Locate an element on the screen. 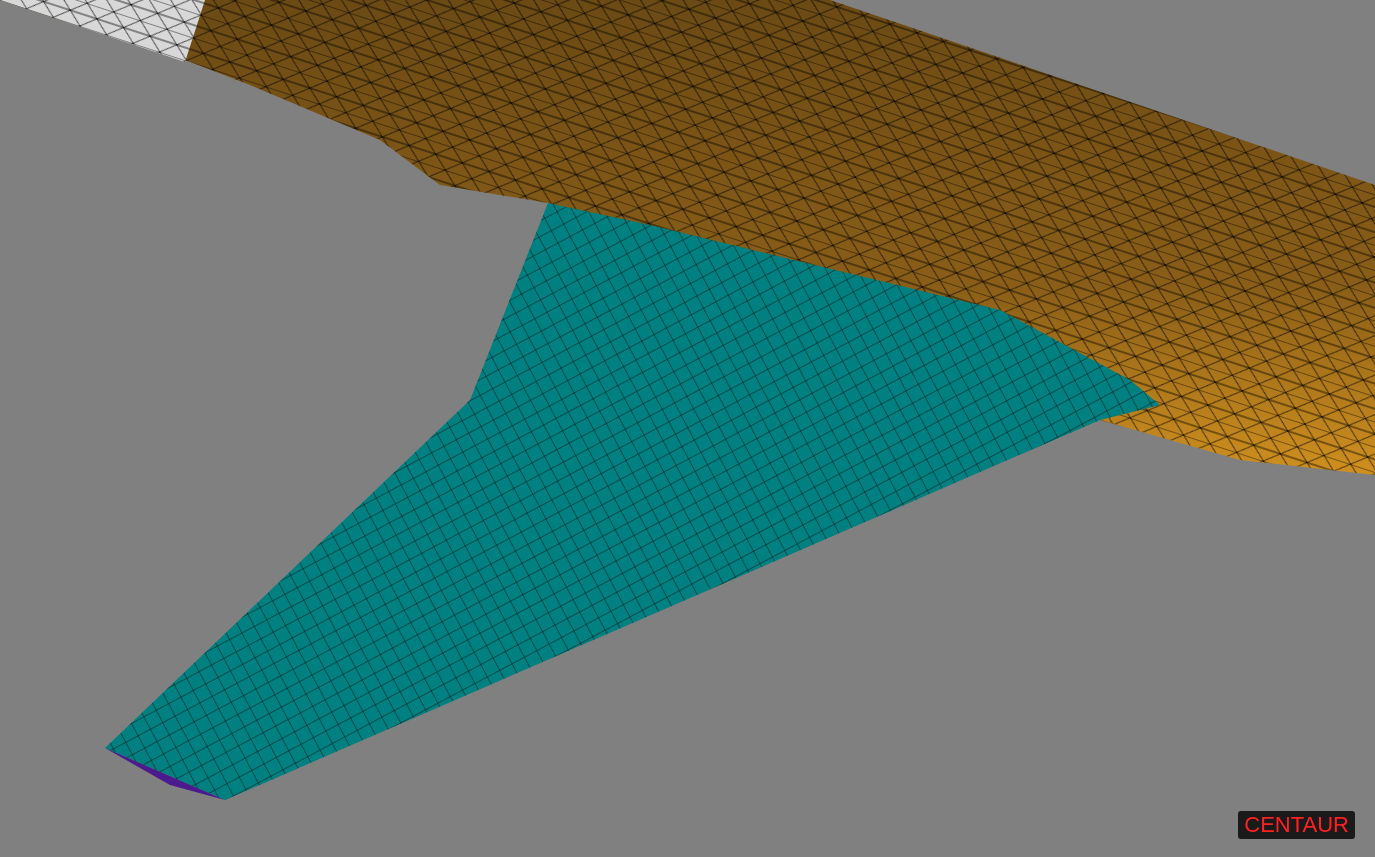 The width and height of the screenshot is (1375, 857). viewport-label: CENTAUR is located at coordinates (1296, 825).